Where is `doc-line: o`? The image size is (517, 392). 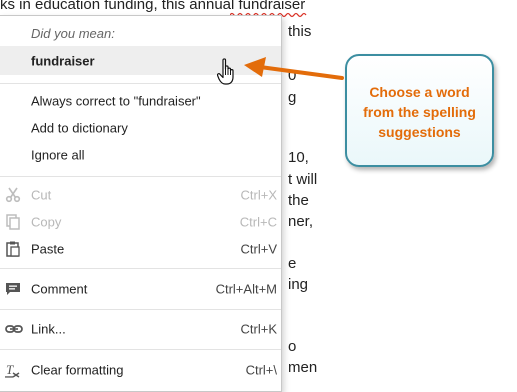 doc-line: o is located at coordinates (292, 346).